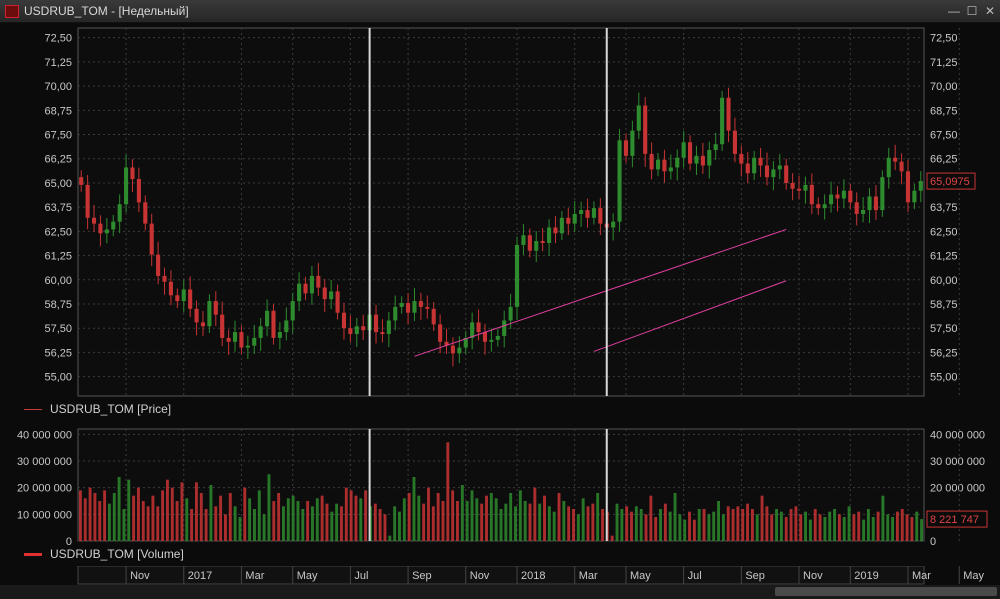  What do you see at coordinates (813, 576) in the screenshot?
I see `time-axis-label: Nov` at bounding box center [813, 576].